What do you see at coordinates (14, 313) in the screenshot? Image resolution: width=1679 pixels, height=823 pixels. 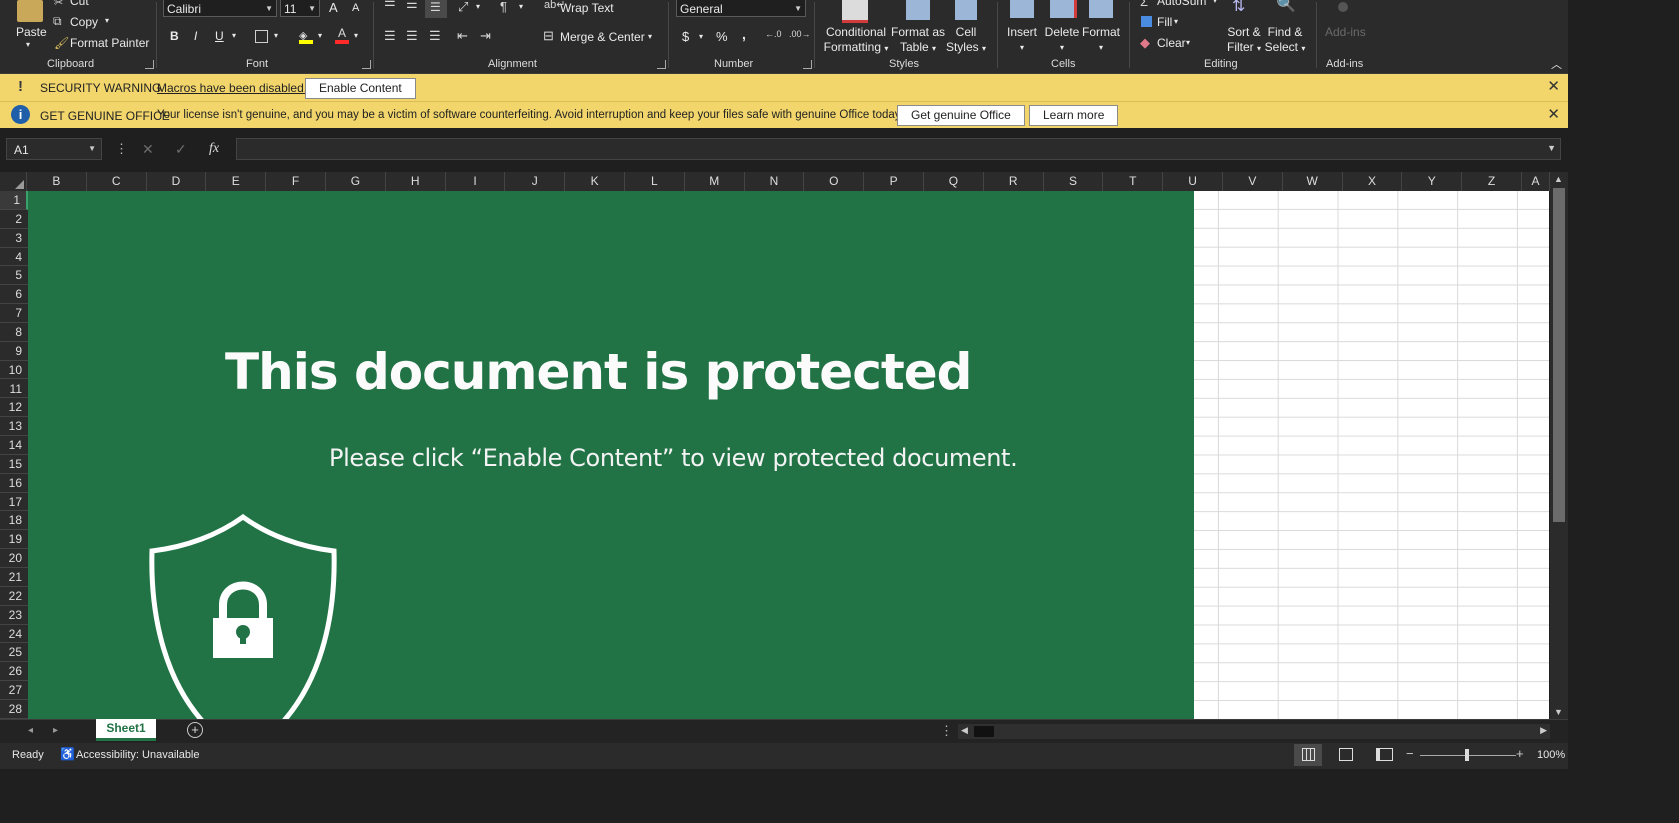 I see `row-header: 7` at bounding box center [14, 313].